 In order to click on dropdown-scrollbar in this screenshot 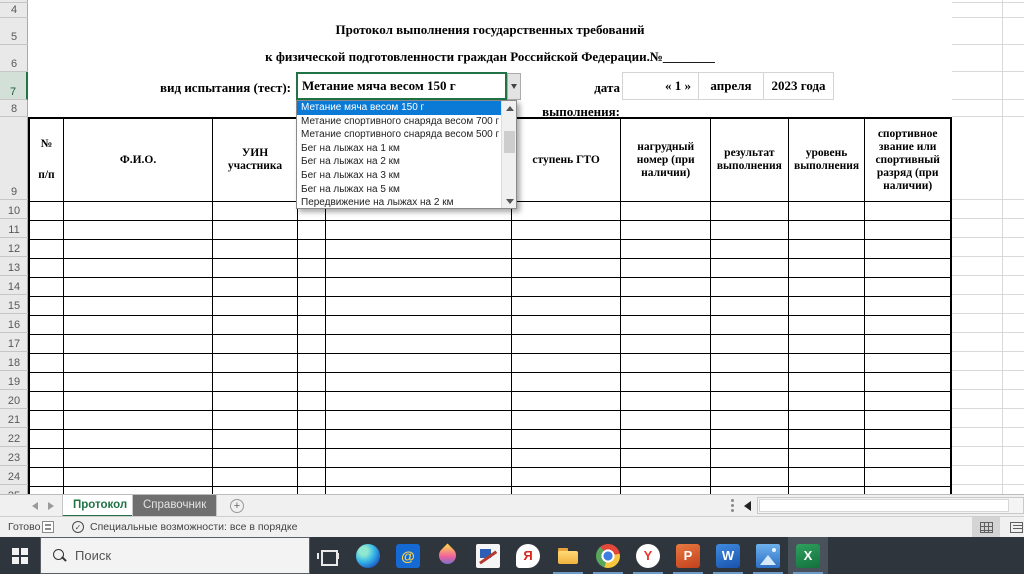, I will do `click(508, 154)`.